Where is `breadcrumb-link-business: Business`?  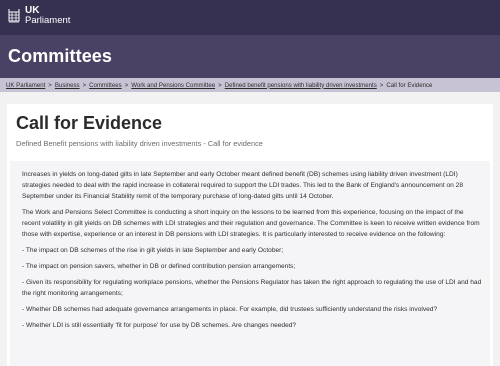
breadcrumb-link-business: Business is located at coordinates (67, 85).